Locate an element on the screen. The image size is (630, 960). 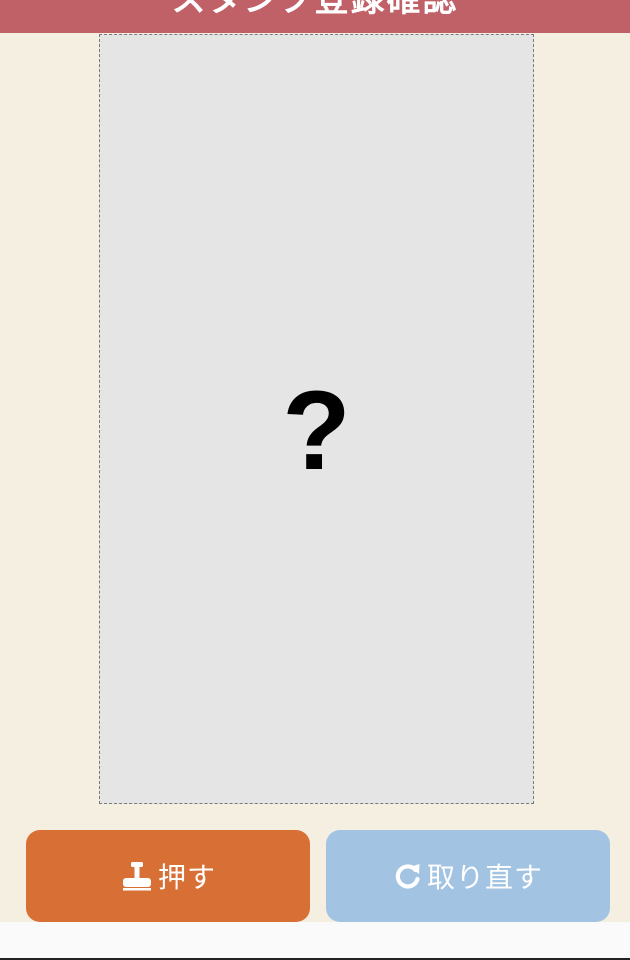
header-bar: スタンプ登録確認 is located at coordinates (315, 16).